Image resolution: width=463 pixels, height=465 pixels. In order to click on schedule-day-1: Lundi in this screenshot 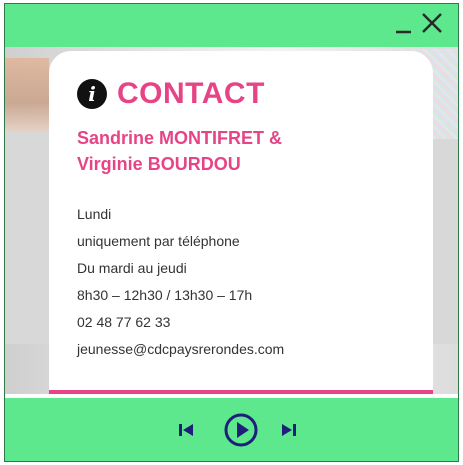, I will do `click(94, 214)`.